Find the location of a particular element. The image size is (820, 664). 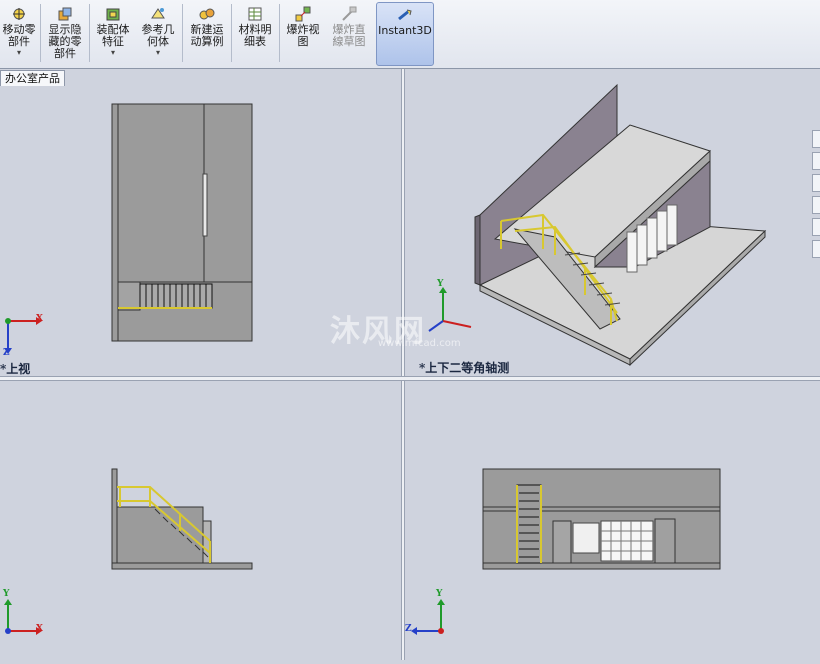

show-hidden-icon is located at coordinates (65, 14).